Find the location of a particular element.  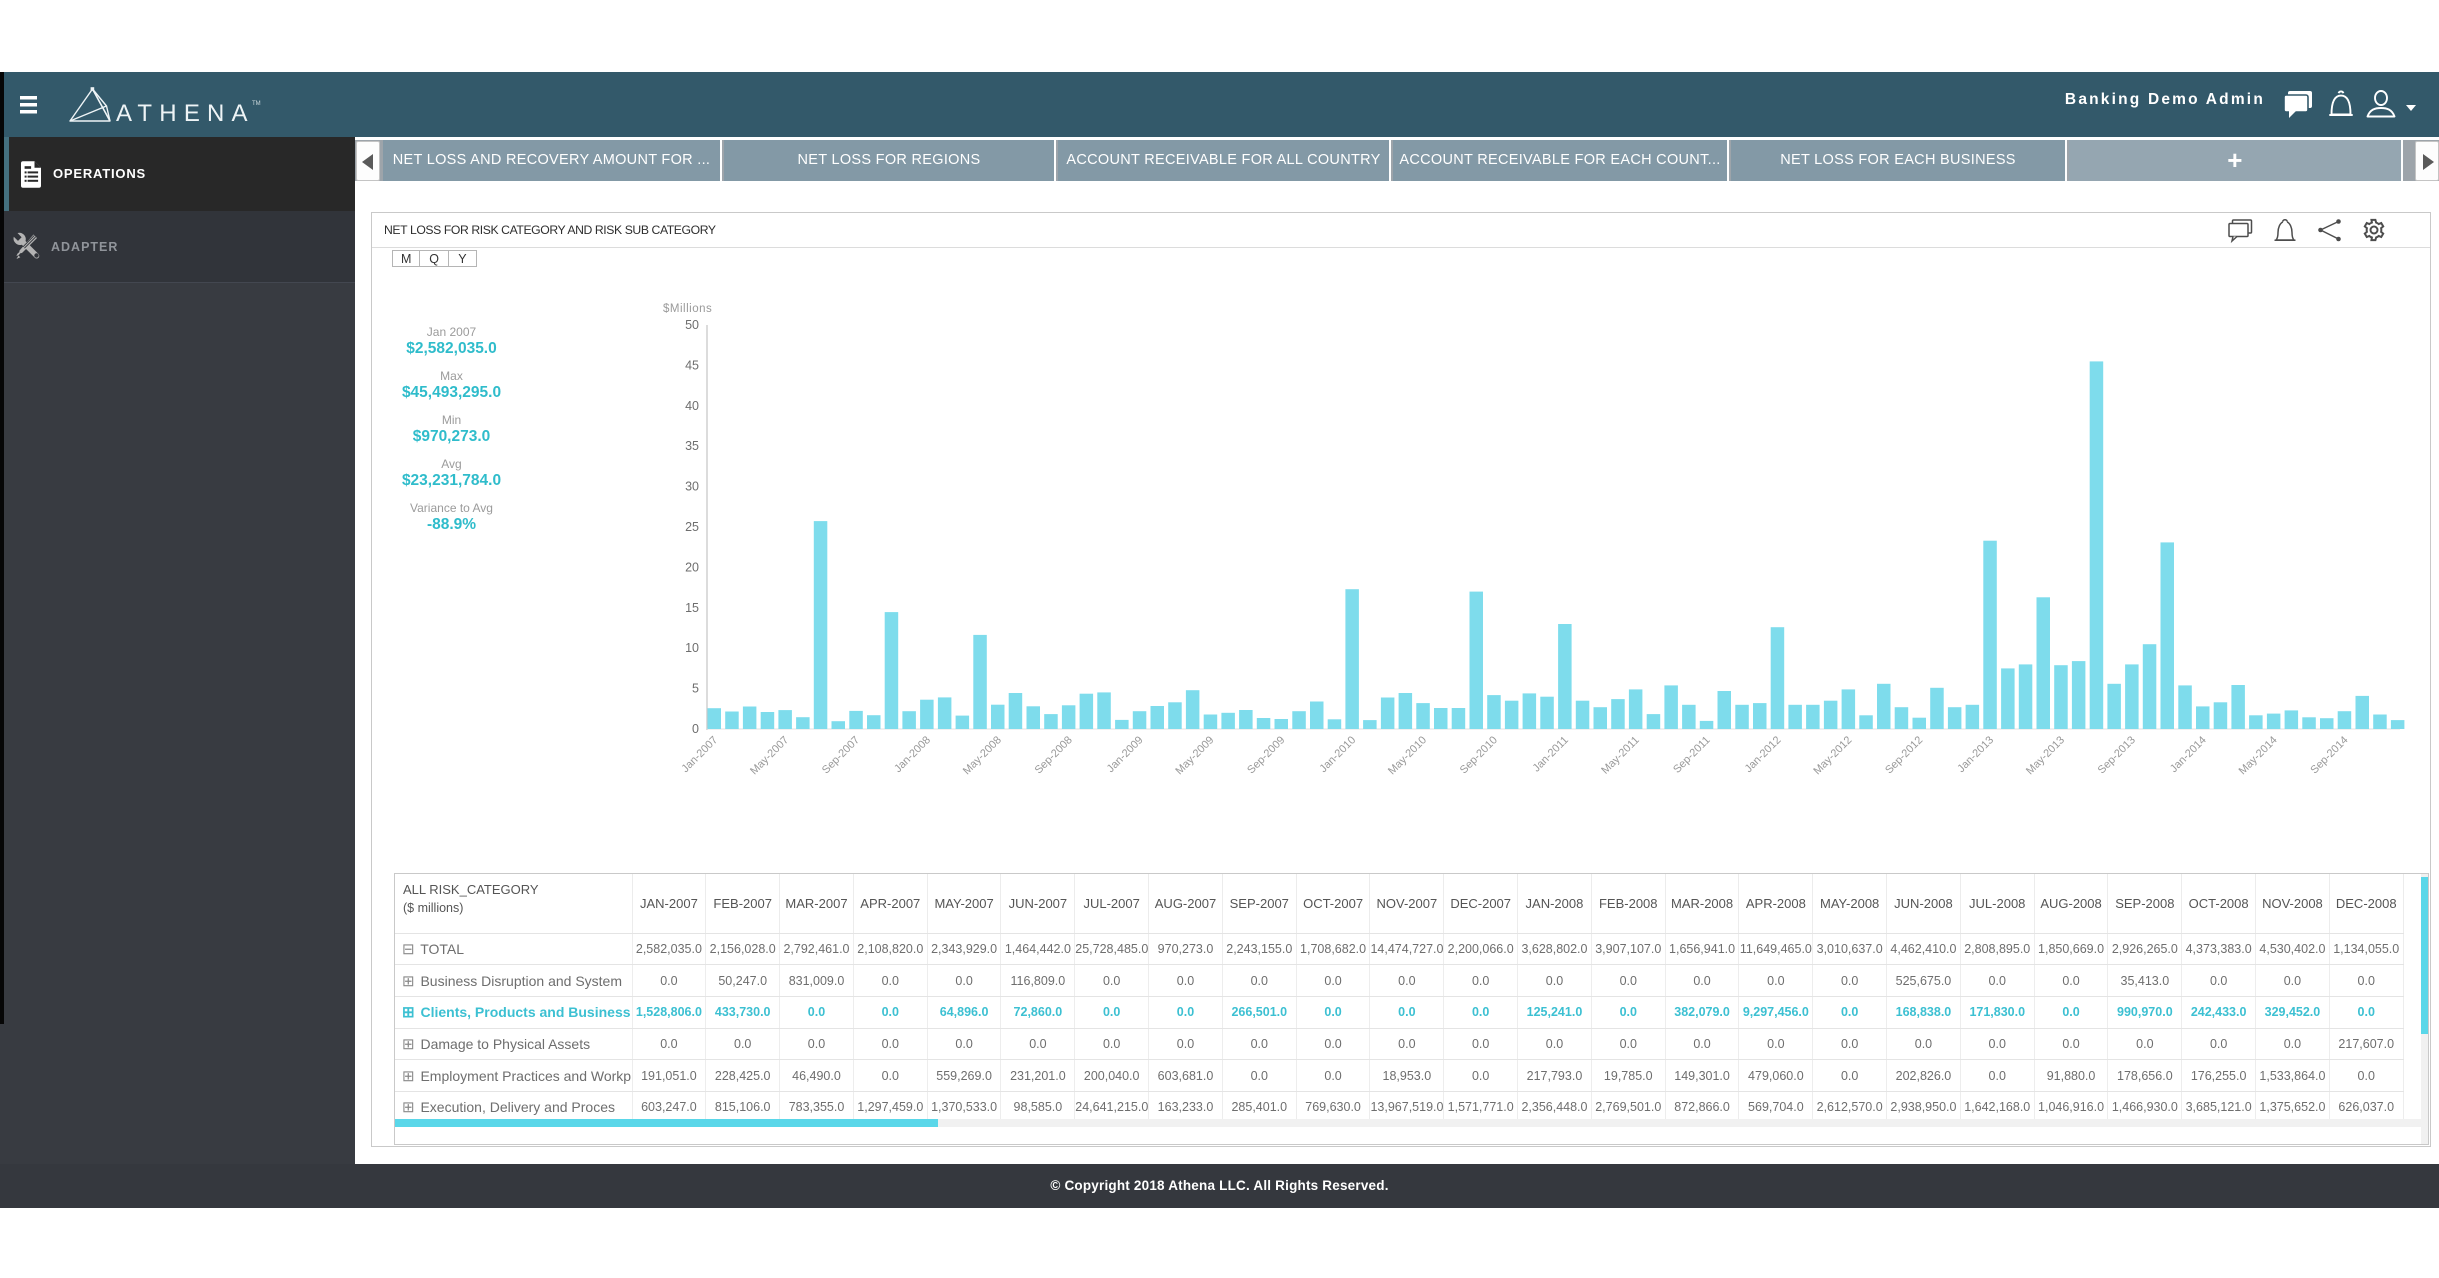

svg-text: May-2014 is located at coordinates (2258, 755).